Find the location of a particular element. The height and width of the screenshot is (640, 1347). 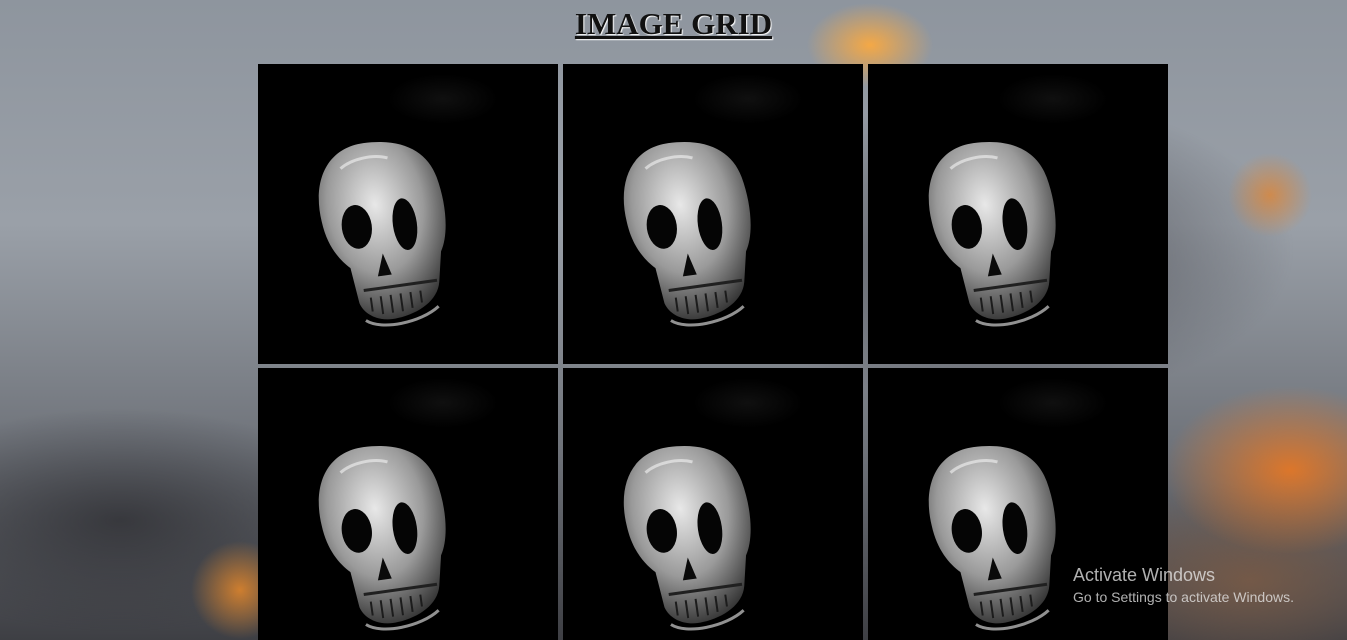

page-title: IMAGE GRID is located at coordinates (673, 23).